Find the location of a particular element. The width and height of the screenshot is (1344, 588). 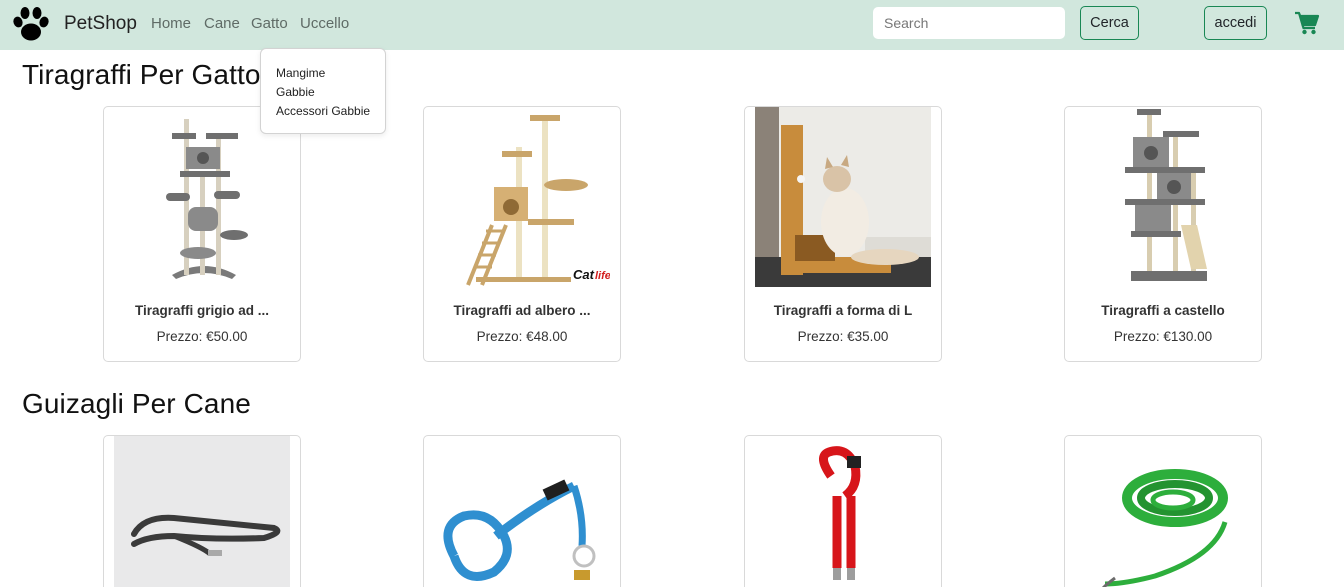

nav-link-home: Home is located at coordinates (171, 23).